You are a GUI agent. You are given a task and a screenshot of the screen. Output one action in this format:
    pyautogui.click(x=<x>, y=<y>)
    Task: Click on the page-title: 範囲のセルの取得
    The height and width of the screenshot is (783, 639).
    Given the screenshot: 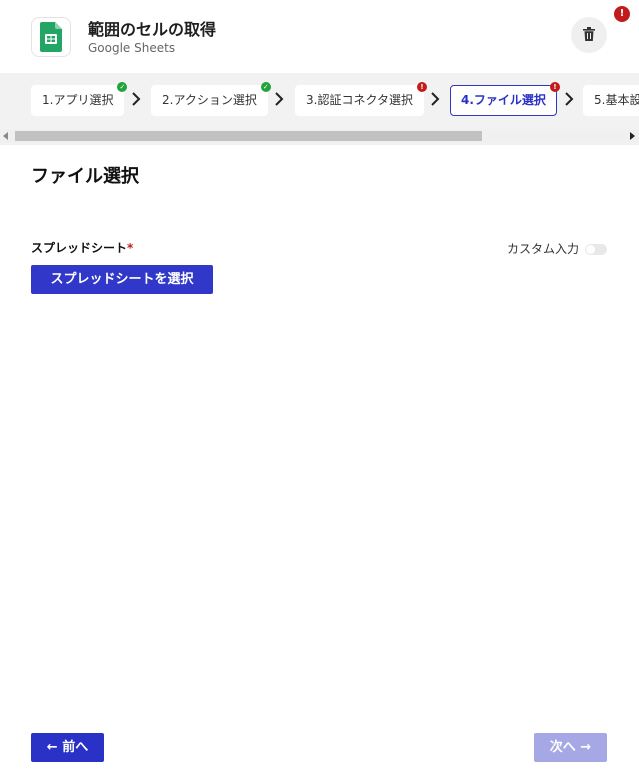 What is the action you would take?
    pyautogui.click(x=152, y=29)
    